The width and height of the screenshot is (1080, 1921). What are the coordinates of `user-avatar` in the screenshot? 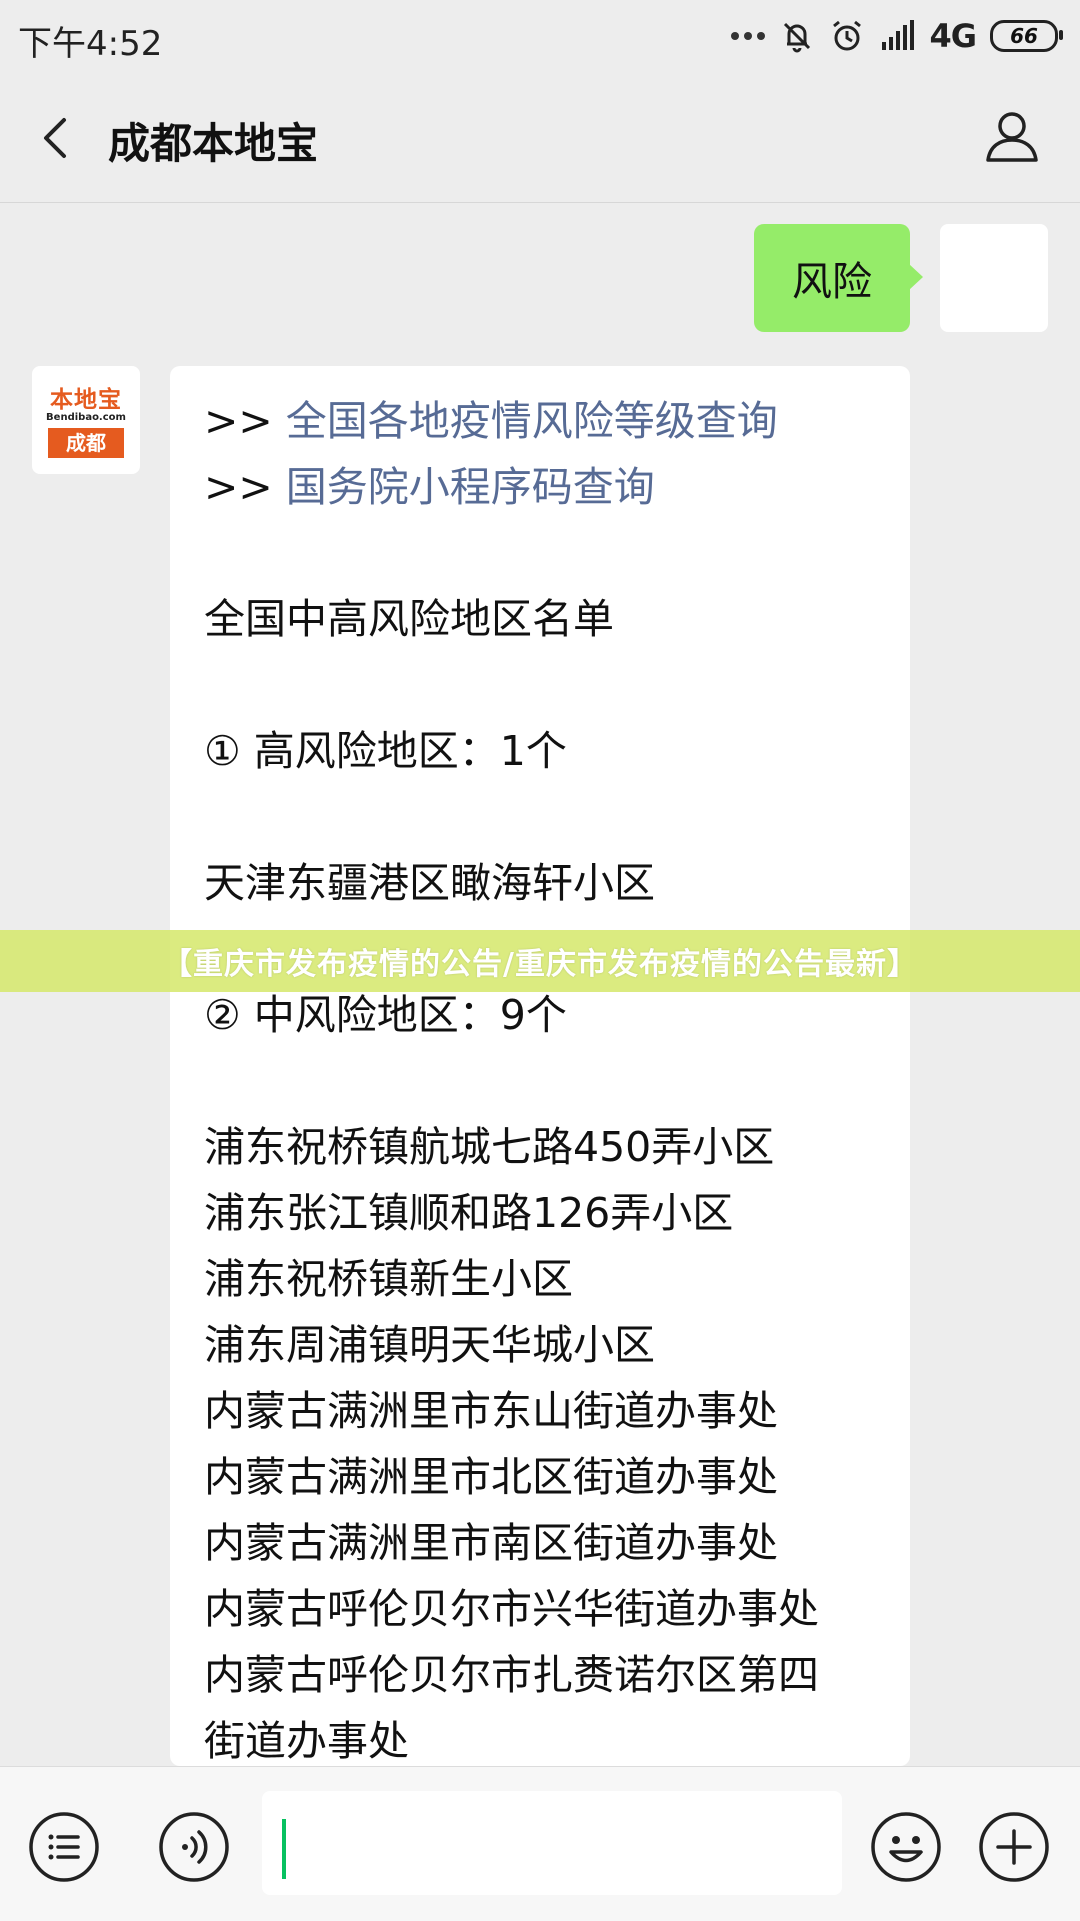 It's located at (994, 278).